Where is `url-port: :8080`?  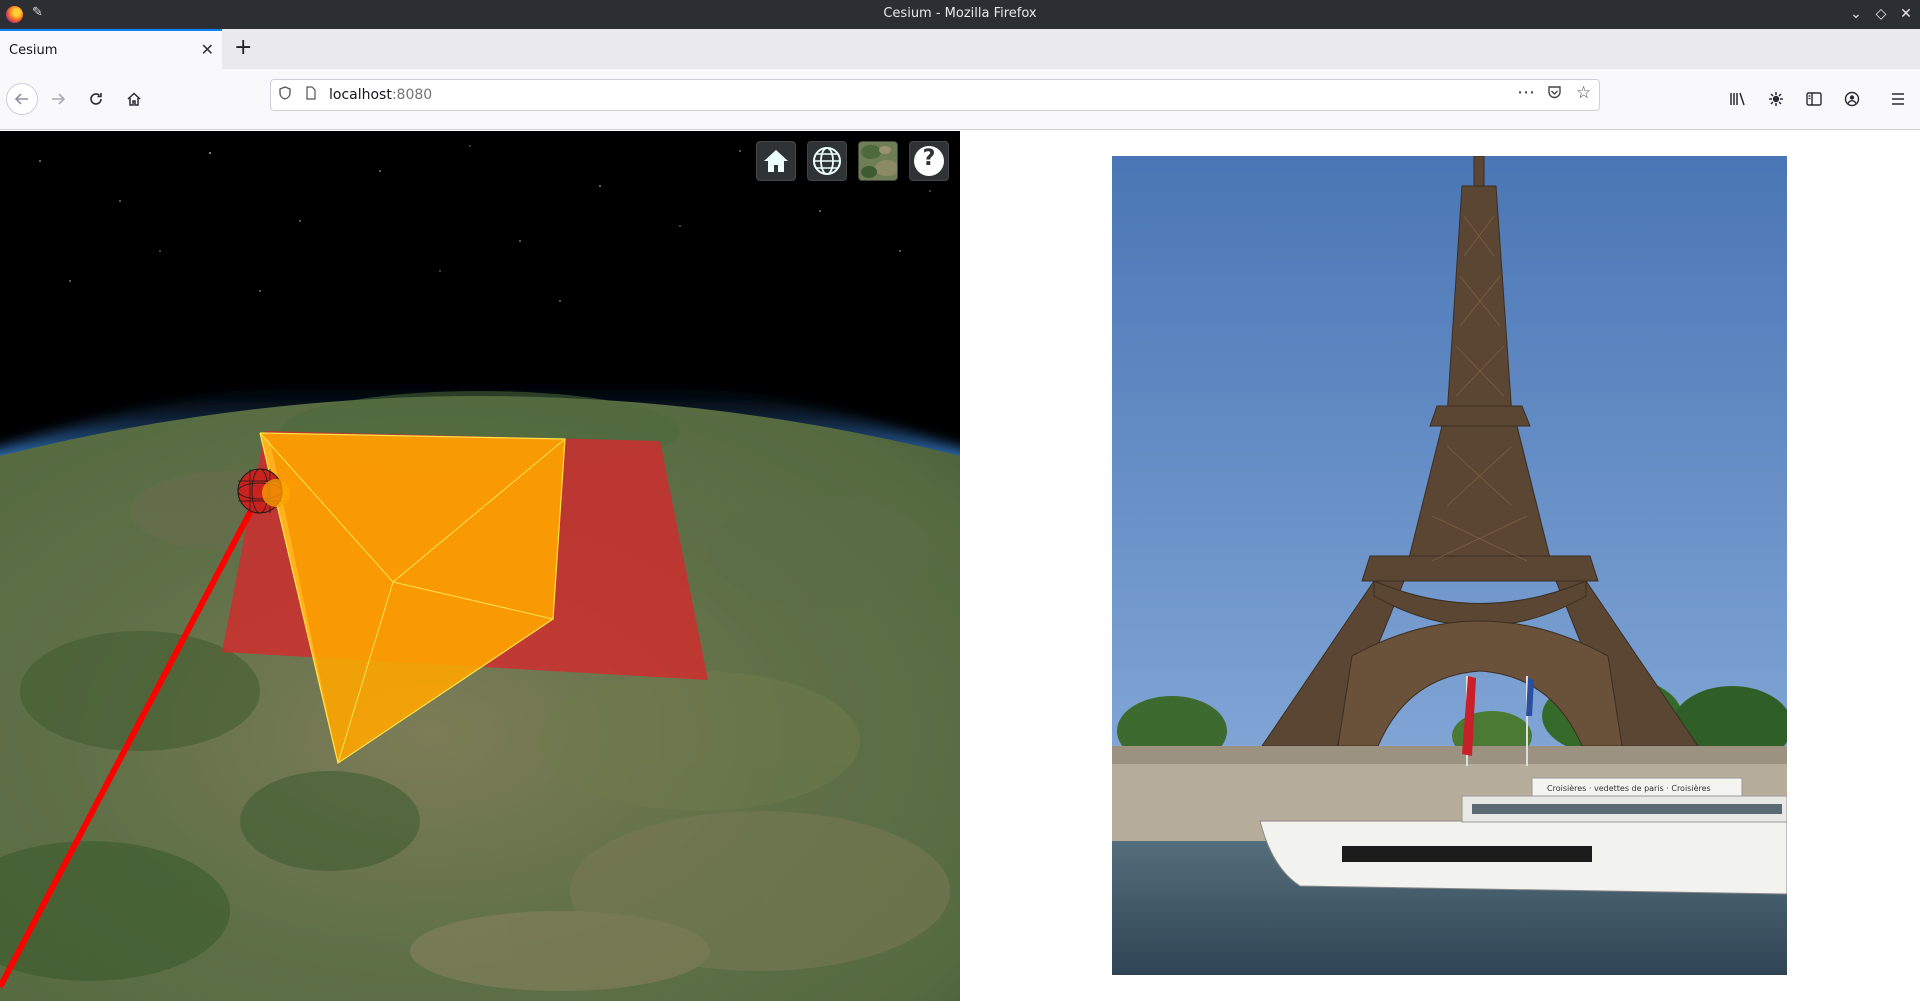
url-port: :8080 is located at coordinates (412, 95).